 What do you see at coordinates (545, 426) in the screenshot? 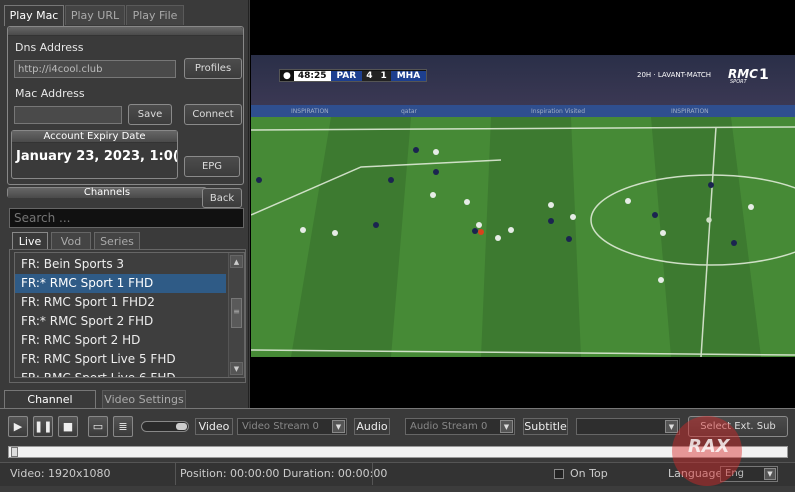
I see `subtitle-label: Subtitle` at bounding box center [545, 426].